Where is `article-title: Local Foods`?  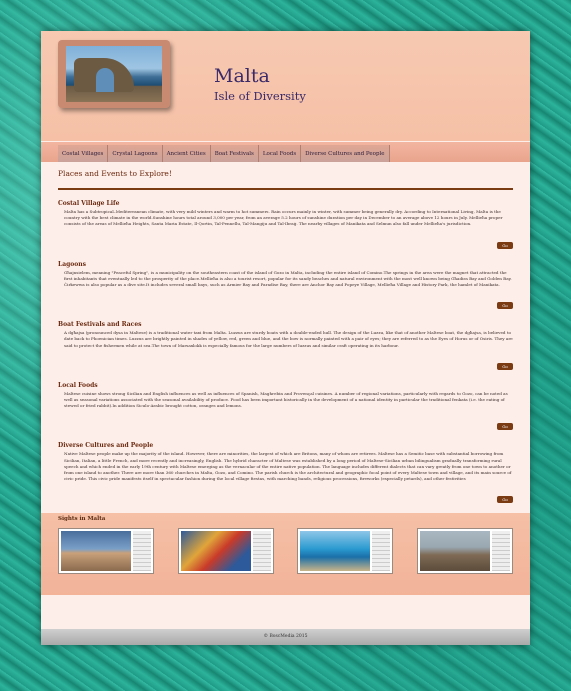 article-title: Local Foods is located at coordinates (78, 385).